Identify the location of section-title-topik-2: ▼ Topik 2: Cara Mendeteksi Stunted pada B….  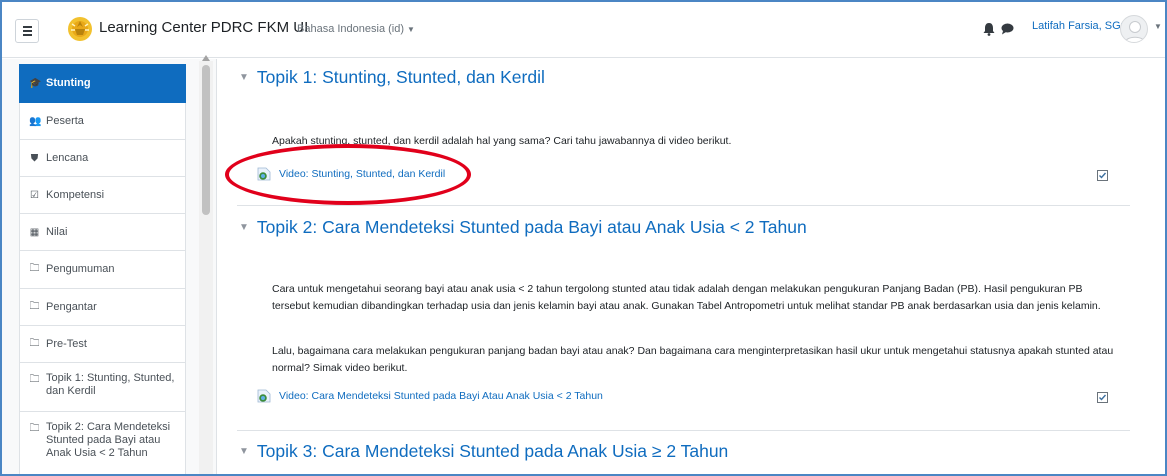
(523, 227).